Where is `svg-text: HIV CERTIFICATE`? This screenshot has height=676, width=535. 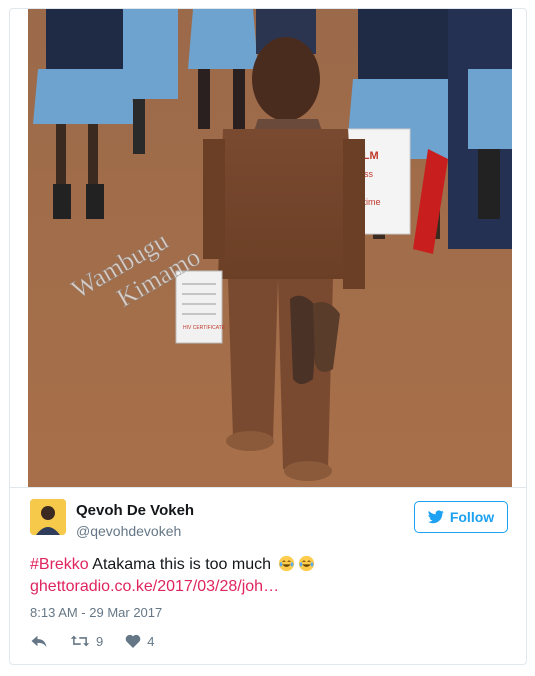 svg-text: HIV CERTIFICATE is located at coordinates (204, 328).